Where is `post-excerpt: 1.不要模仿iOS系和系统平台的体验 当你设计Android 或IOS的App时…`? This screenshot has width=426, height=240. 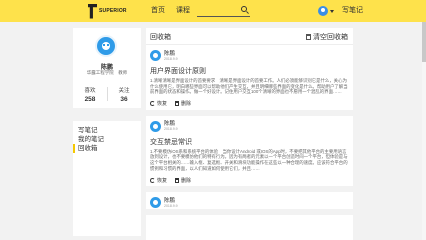 post-excerpt: 1.不要模仿iOS系和系统平台的体验 当你设计Android 或IOS的App时… is located at coordinates (249, 159).